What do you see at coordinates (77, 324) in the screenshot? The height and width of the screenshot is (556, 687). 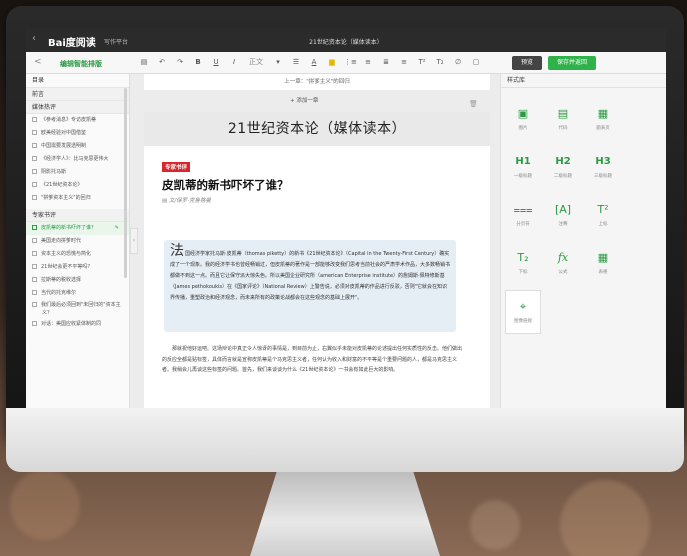 I see `toc-item: 对话：美国应收紧体制的同` at bounding box center [77, 324].